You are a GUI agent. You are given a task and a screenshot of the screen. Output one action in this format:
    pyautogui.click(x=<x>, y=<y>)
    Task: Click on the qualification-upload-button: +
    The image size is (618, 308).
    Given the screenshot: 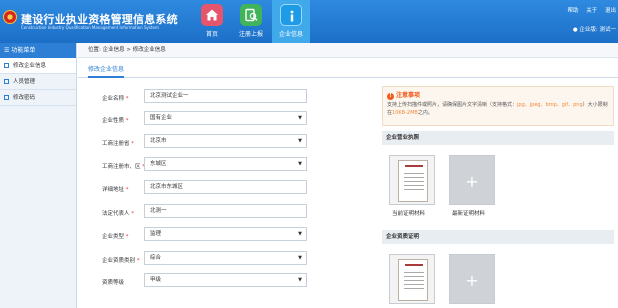 What is the action you would take?
    pyautogui.click(x=472, y=279)
    